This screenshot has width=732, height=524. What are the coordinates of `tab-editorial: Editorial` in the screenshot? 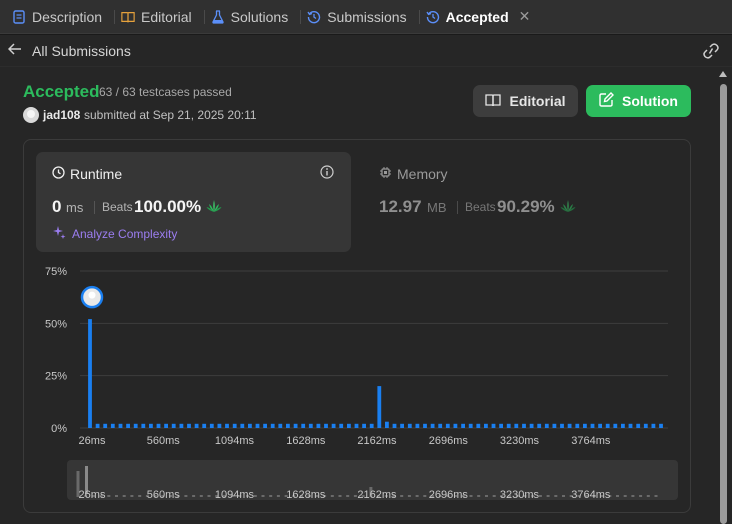 It's located at (159, 17).